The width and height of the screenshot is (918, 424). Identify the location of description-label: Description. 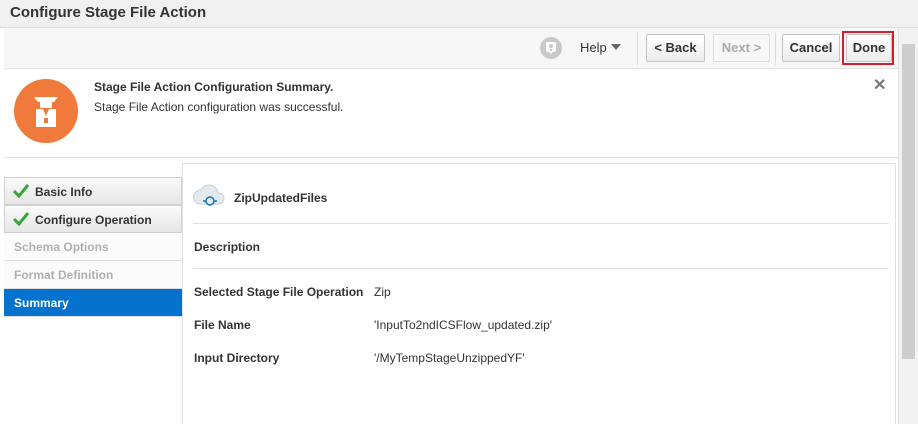
(227, 247).